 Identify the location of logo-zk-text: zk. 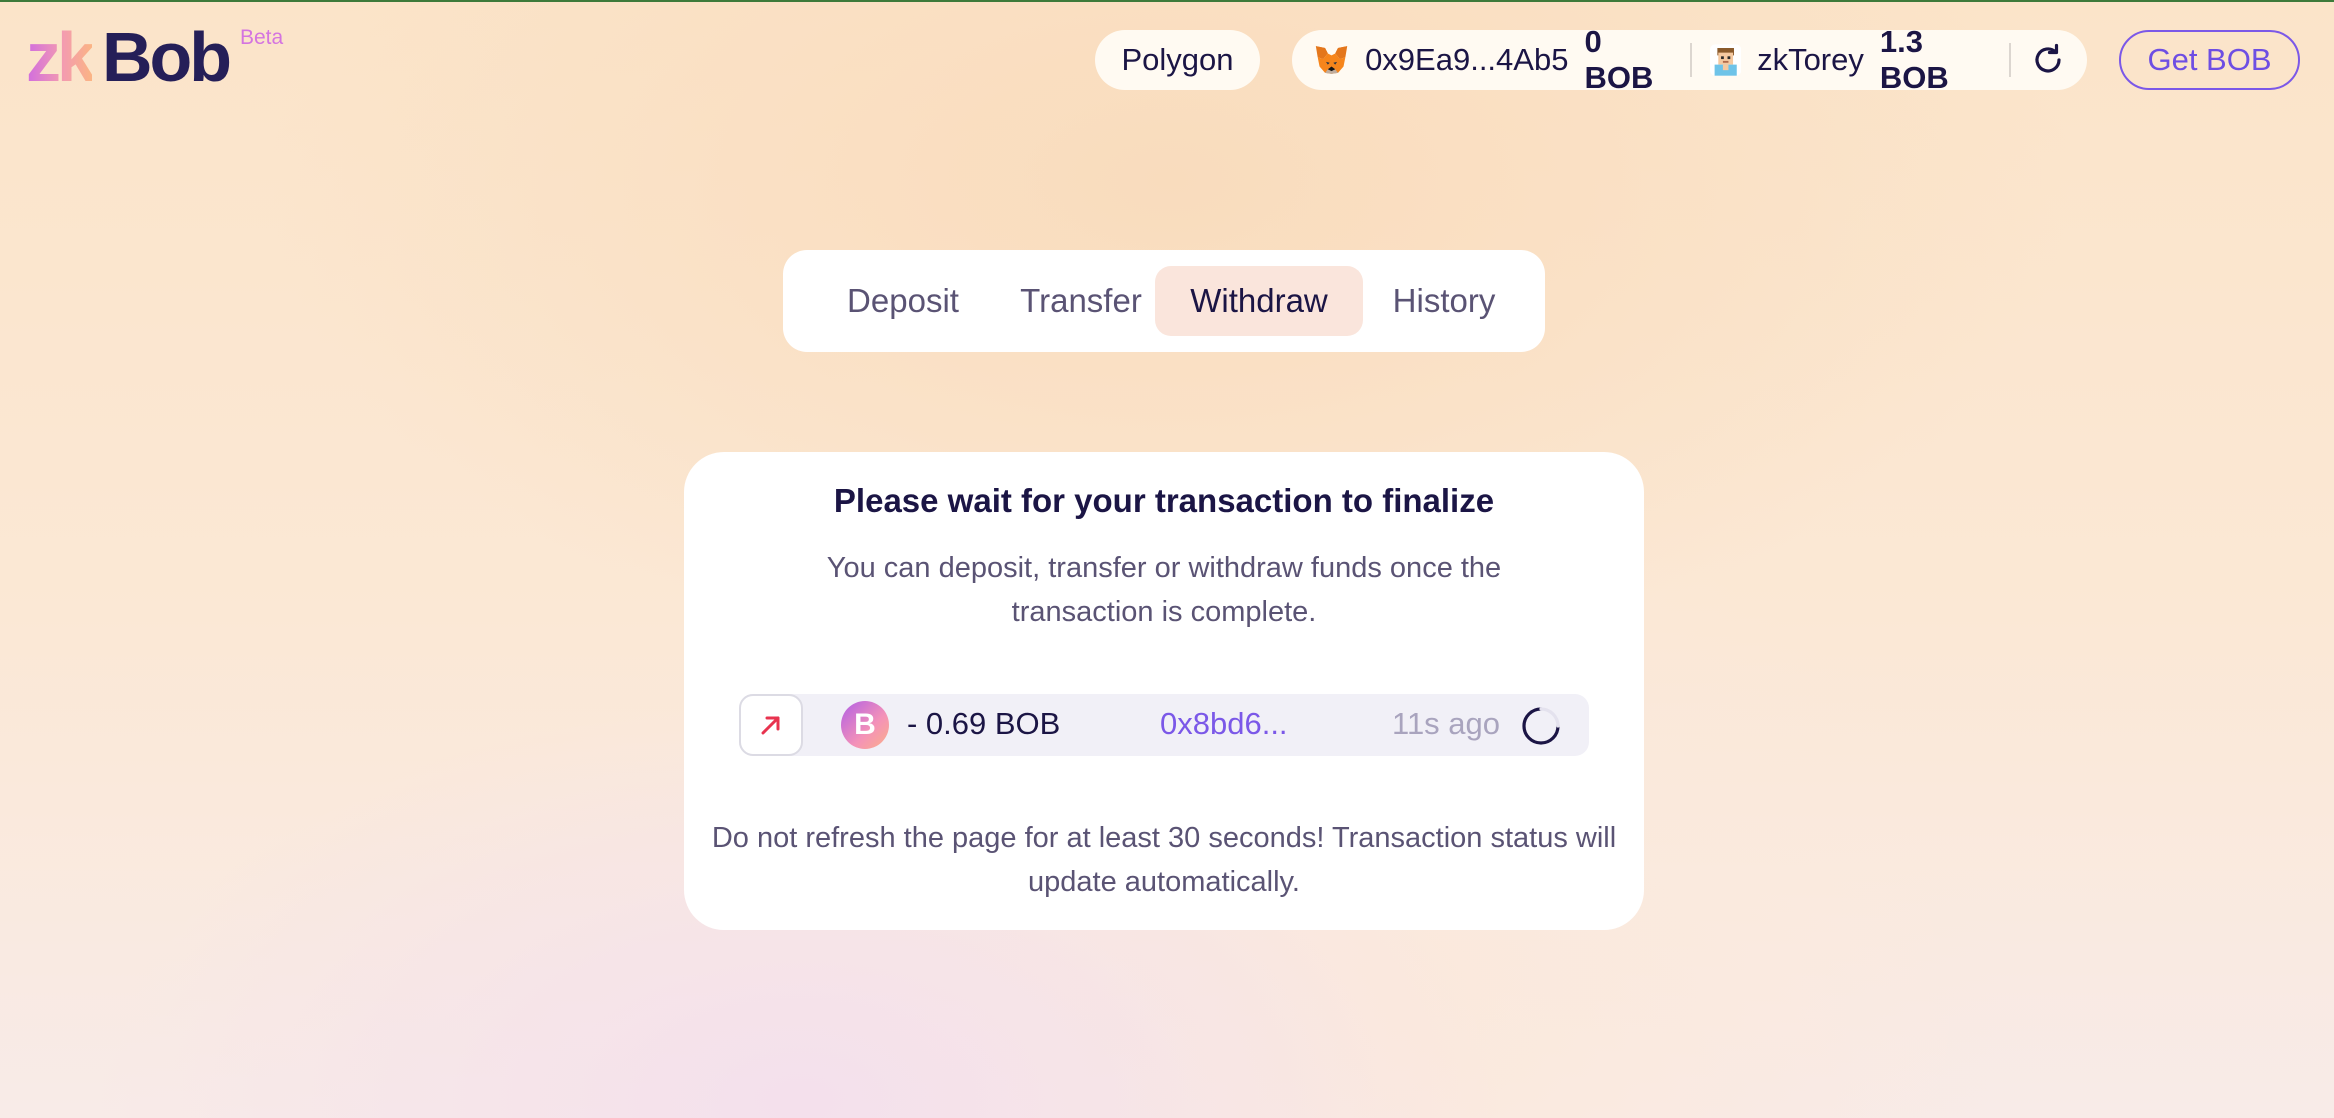
(61, 57).